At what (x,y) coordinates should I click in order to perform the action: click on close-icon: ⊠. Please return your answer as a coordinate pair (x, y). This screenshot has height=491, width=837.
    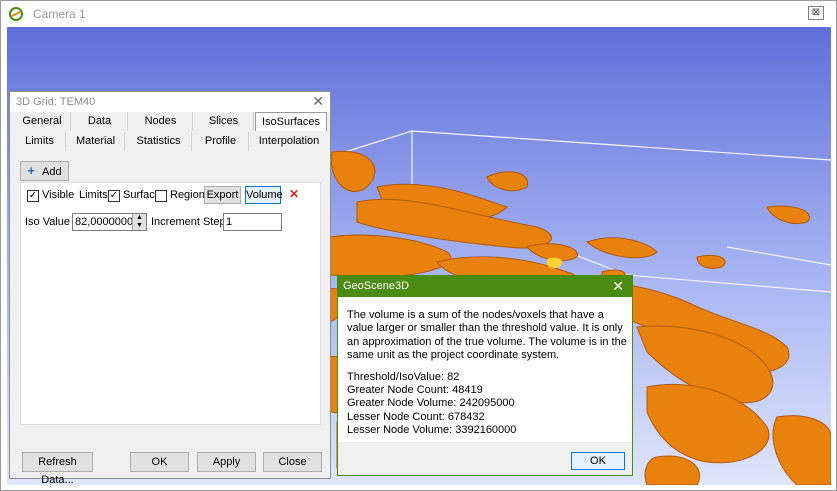
    Looking at the image, I should click on (816, 12).